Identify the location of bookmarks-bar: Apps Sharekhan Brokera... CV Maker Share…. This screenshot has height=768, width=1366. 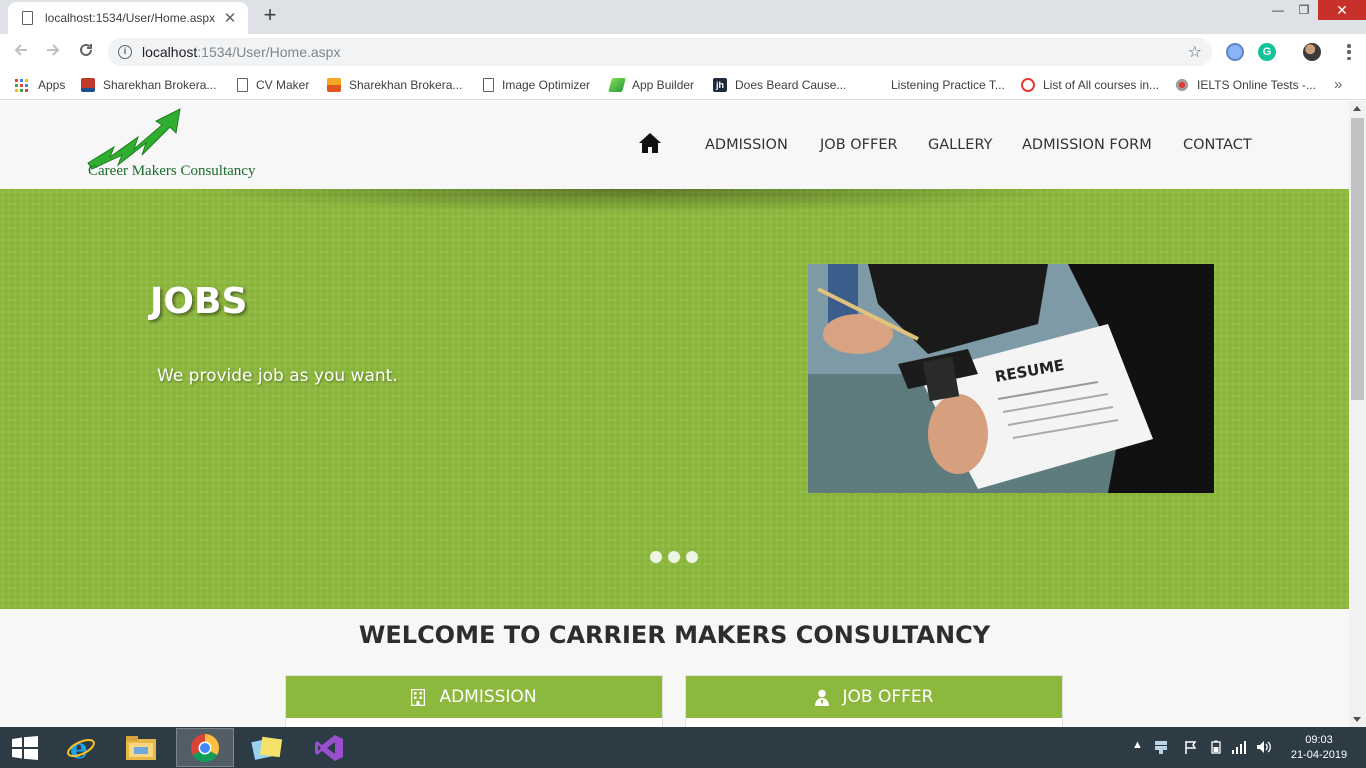
(683, 85).